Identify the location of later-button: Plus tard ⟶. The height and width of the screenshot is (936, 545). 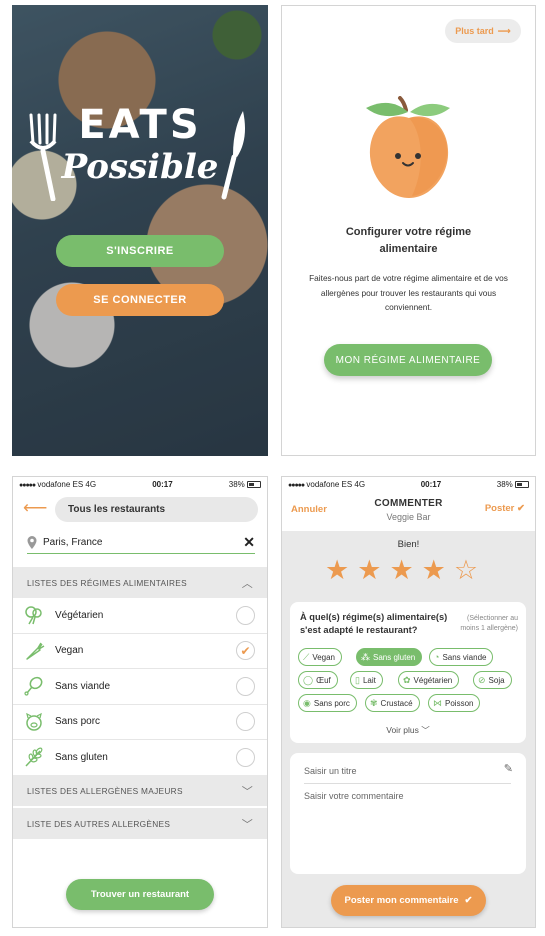
(483, 31).